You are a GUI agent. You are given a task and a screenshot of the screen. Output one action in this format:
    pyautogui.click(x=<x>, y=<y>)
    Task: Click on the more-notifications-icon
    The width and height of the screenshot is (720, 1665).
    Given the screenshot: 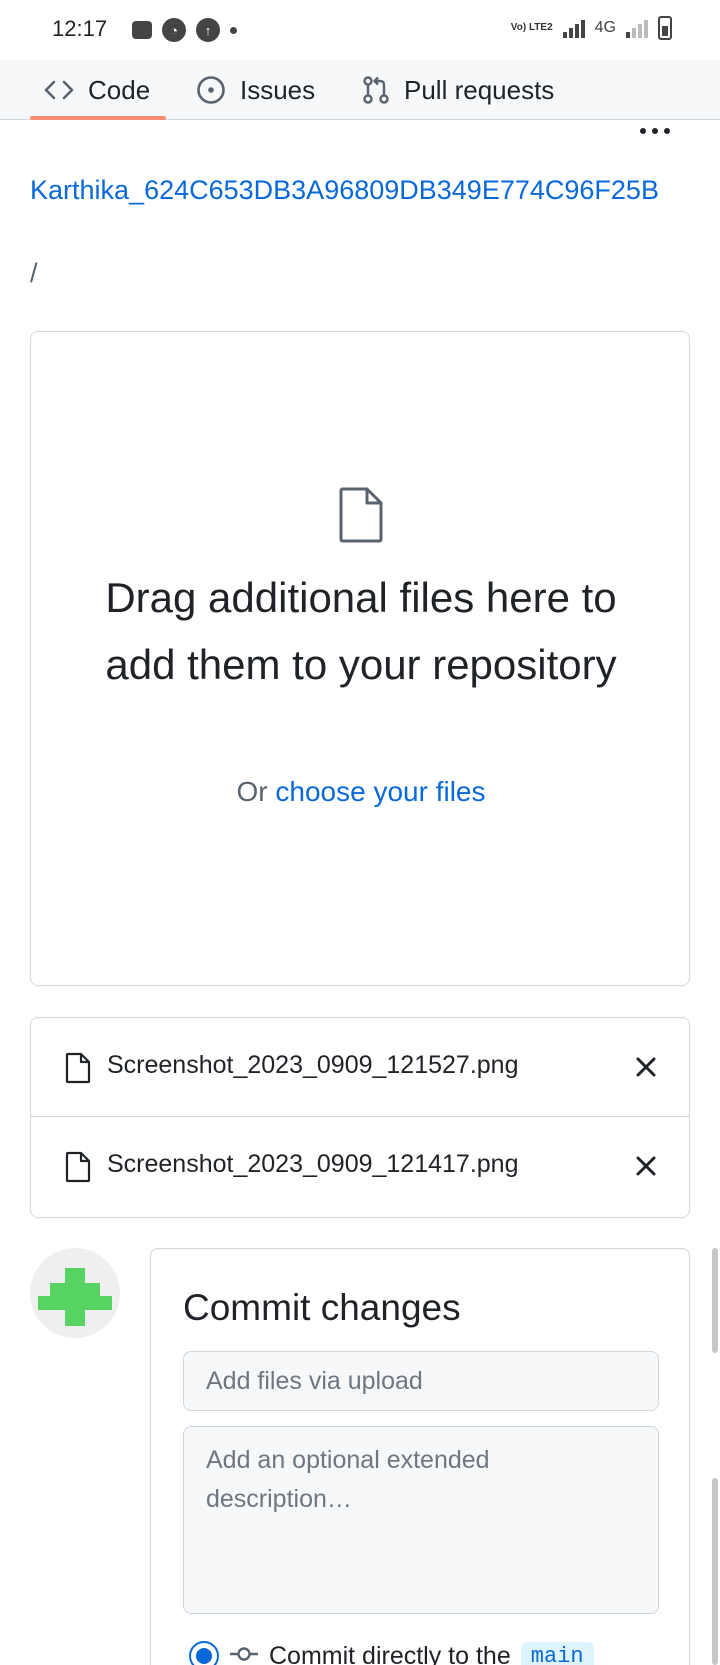 What is the action you would take?
    pyautogui.click(x=233, y=30)
    